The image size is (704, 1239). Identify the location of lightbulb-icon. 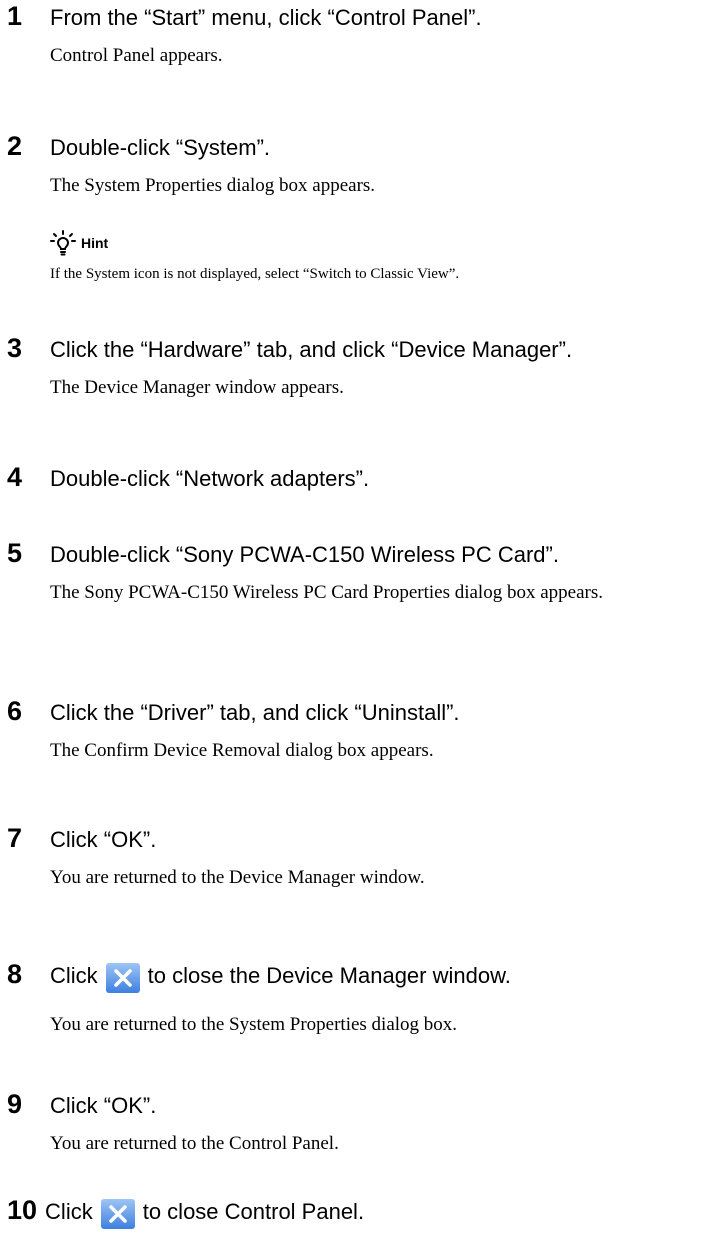
(63, 243).